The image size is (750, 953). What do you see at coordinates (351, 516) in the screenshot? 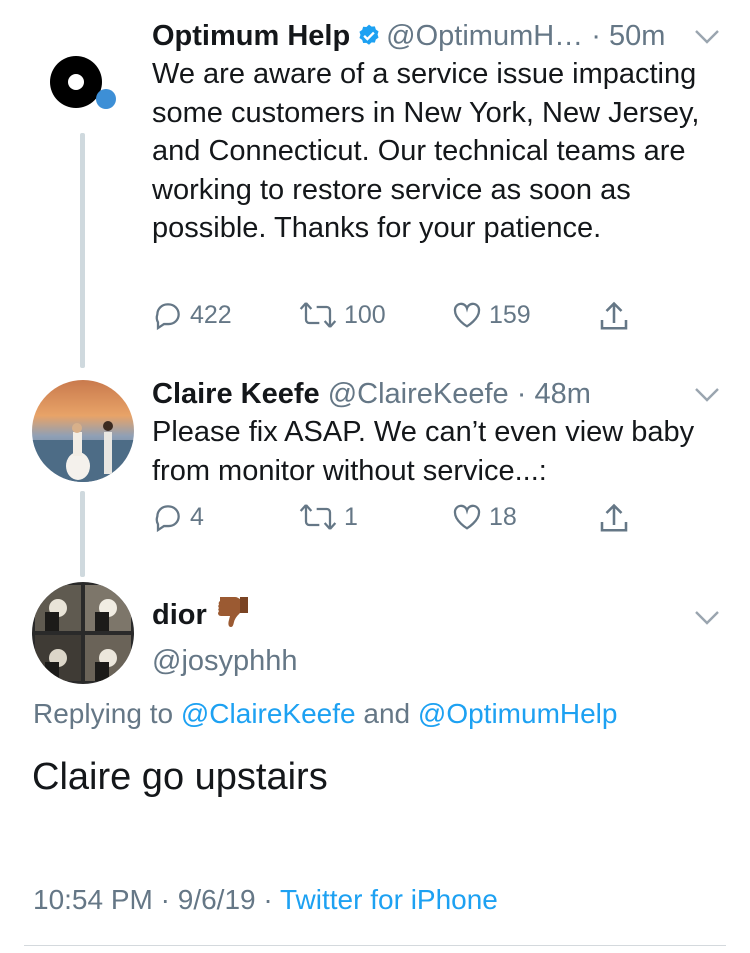
I see `retweet-count: 1` at bounding box center [351, 516].